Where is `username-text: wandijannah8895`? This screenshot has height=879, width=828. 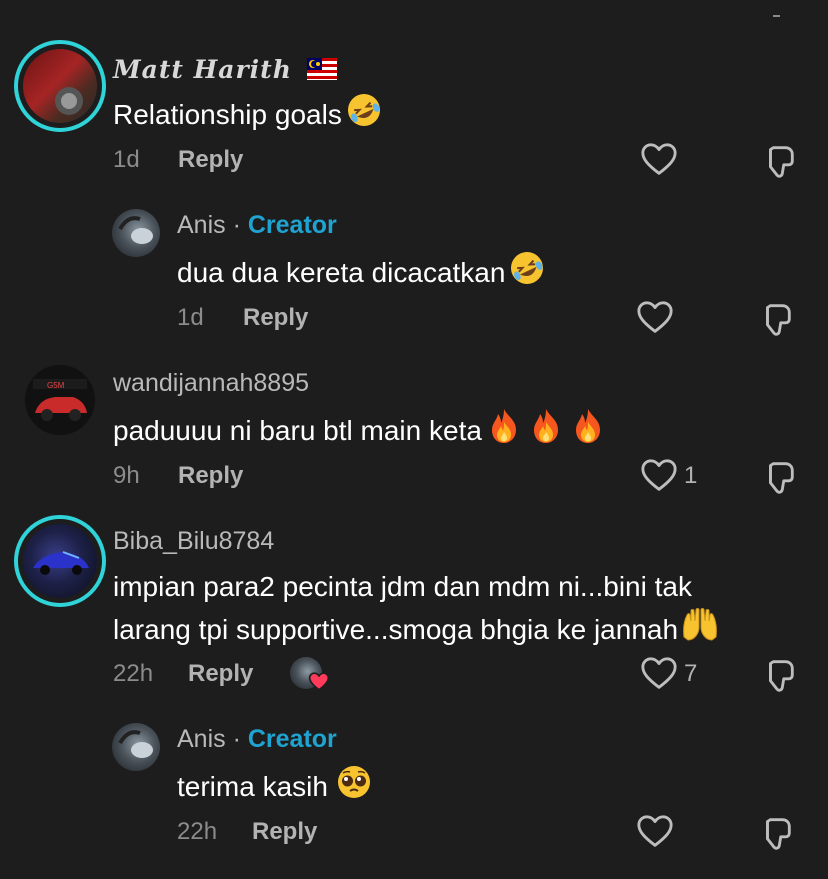
username-text: wandijannah8895 is located at coordinates (211, 383).